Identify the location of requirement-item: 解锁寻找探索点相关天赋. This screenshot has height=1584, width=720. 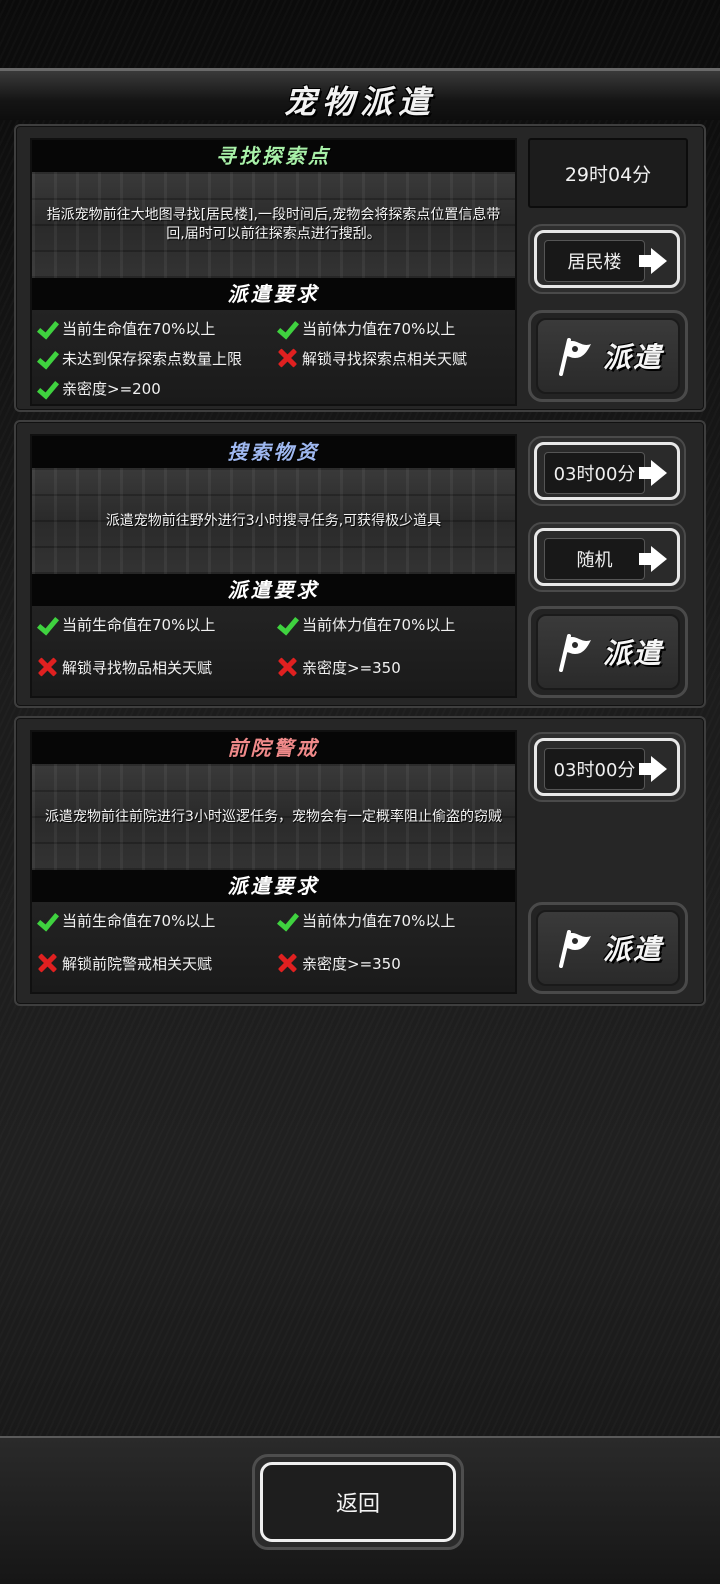
(396, 358).